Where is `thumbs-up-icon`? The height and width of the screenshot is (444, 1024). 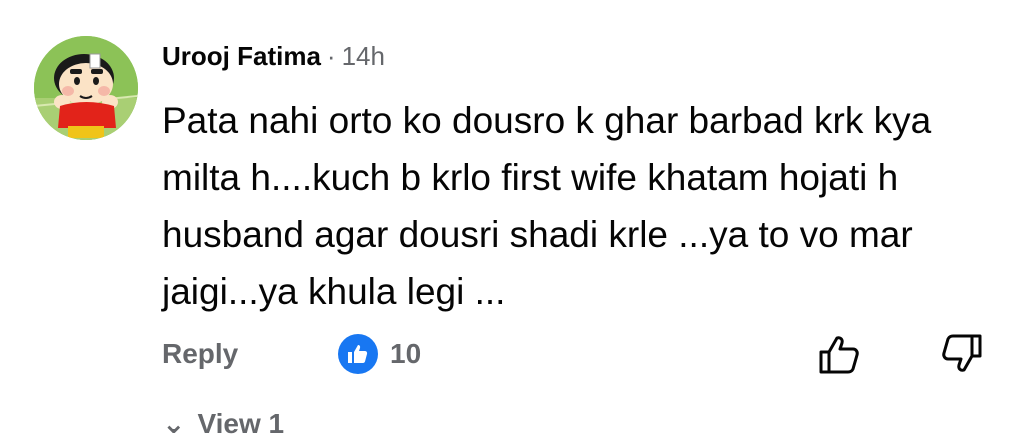
thumbs-up-icon is located at coordinates (839, 355).